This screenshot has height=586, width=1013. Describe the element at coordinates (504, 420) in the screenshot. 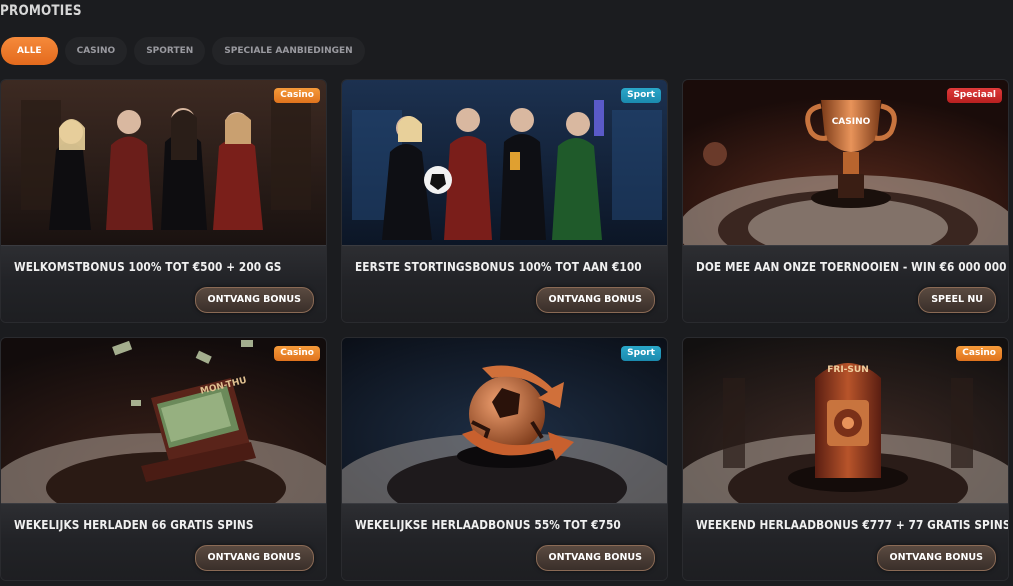

I see `promo-image-soccer-ball` at that location.